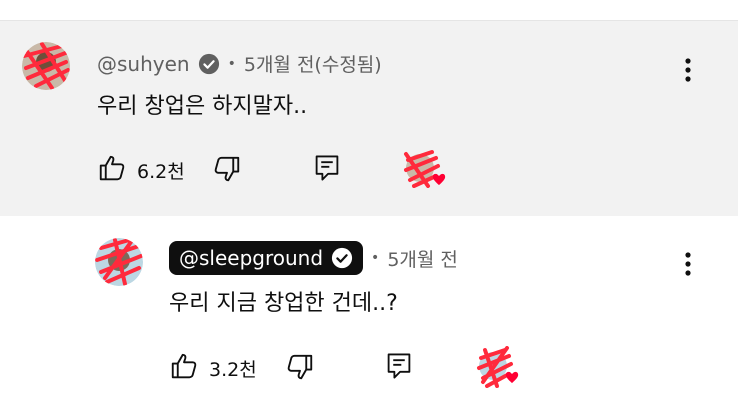 The width and height of the screenshot is (738, 412). I want to click on creator-handle-badge: @sleepground, so click(266, 258).